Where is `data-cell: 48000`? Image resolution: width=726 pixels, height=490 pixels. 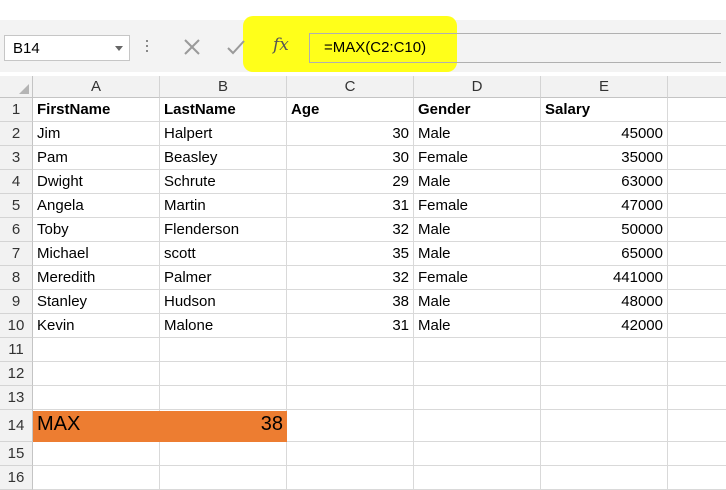
data-cell: 48000 is located at coordinates (604, 302).